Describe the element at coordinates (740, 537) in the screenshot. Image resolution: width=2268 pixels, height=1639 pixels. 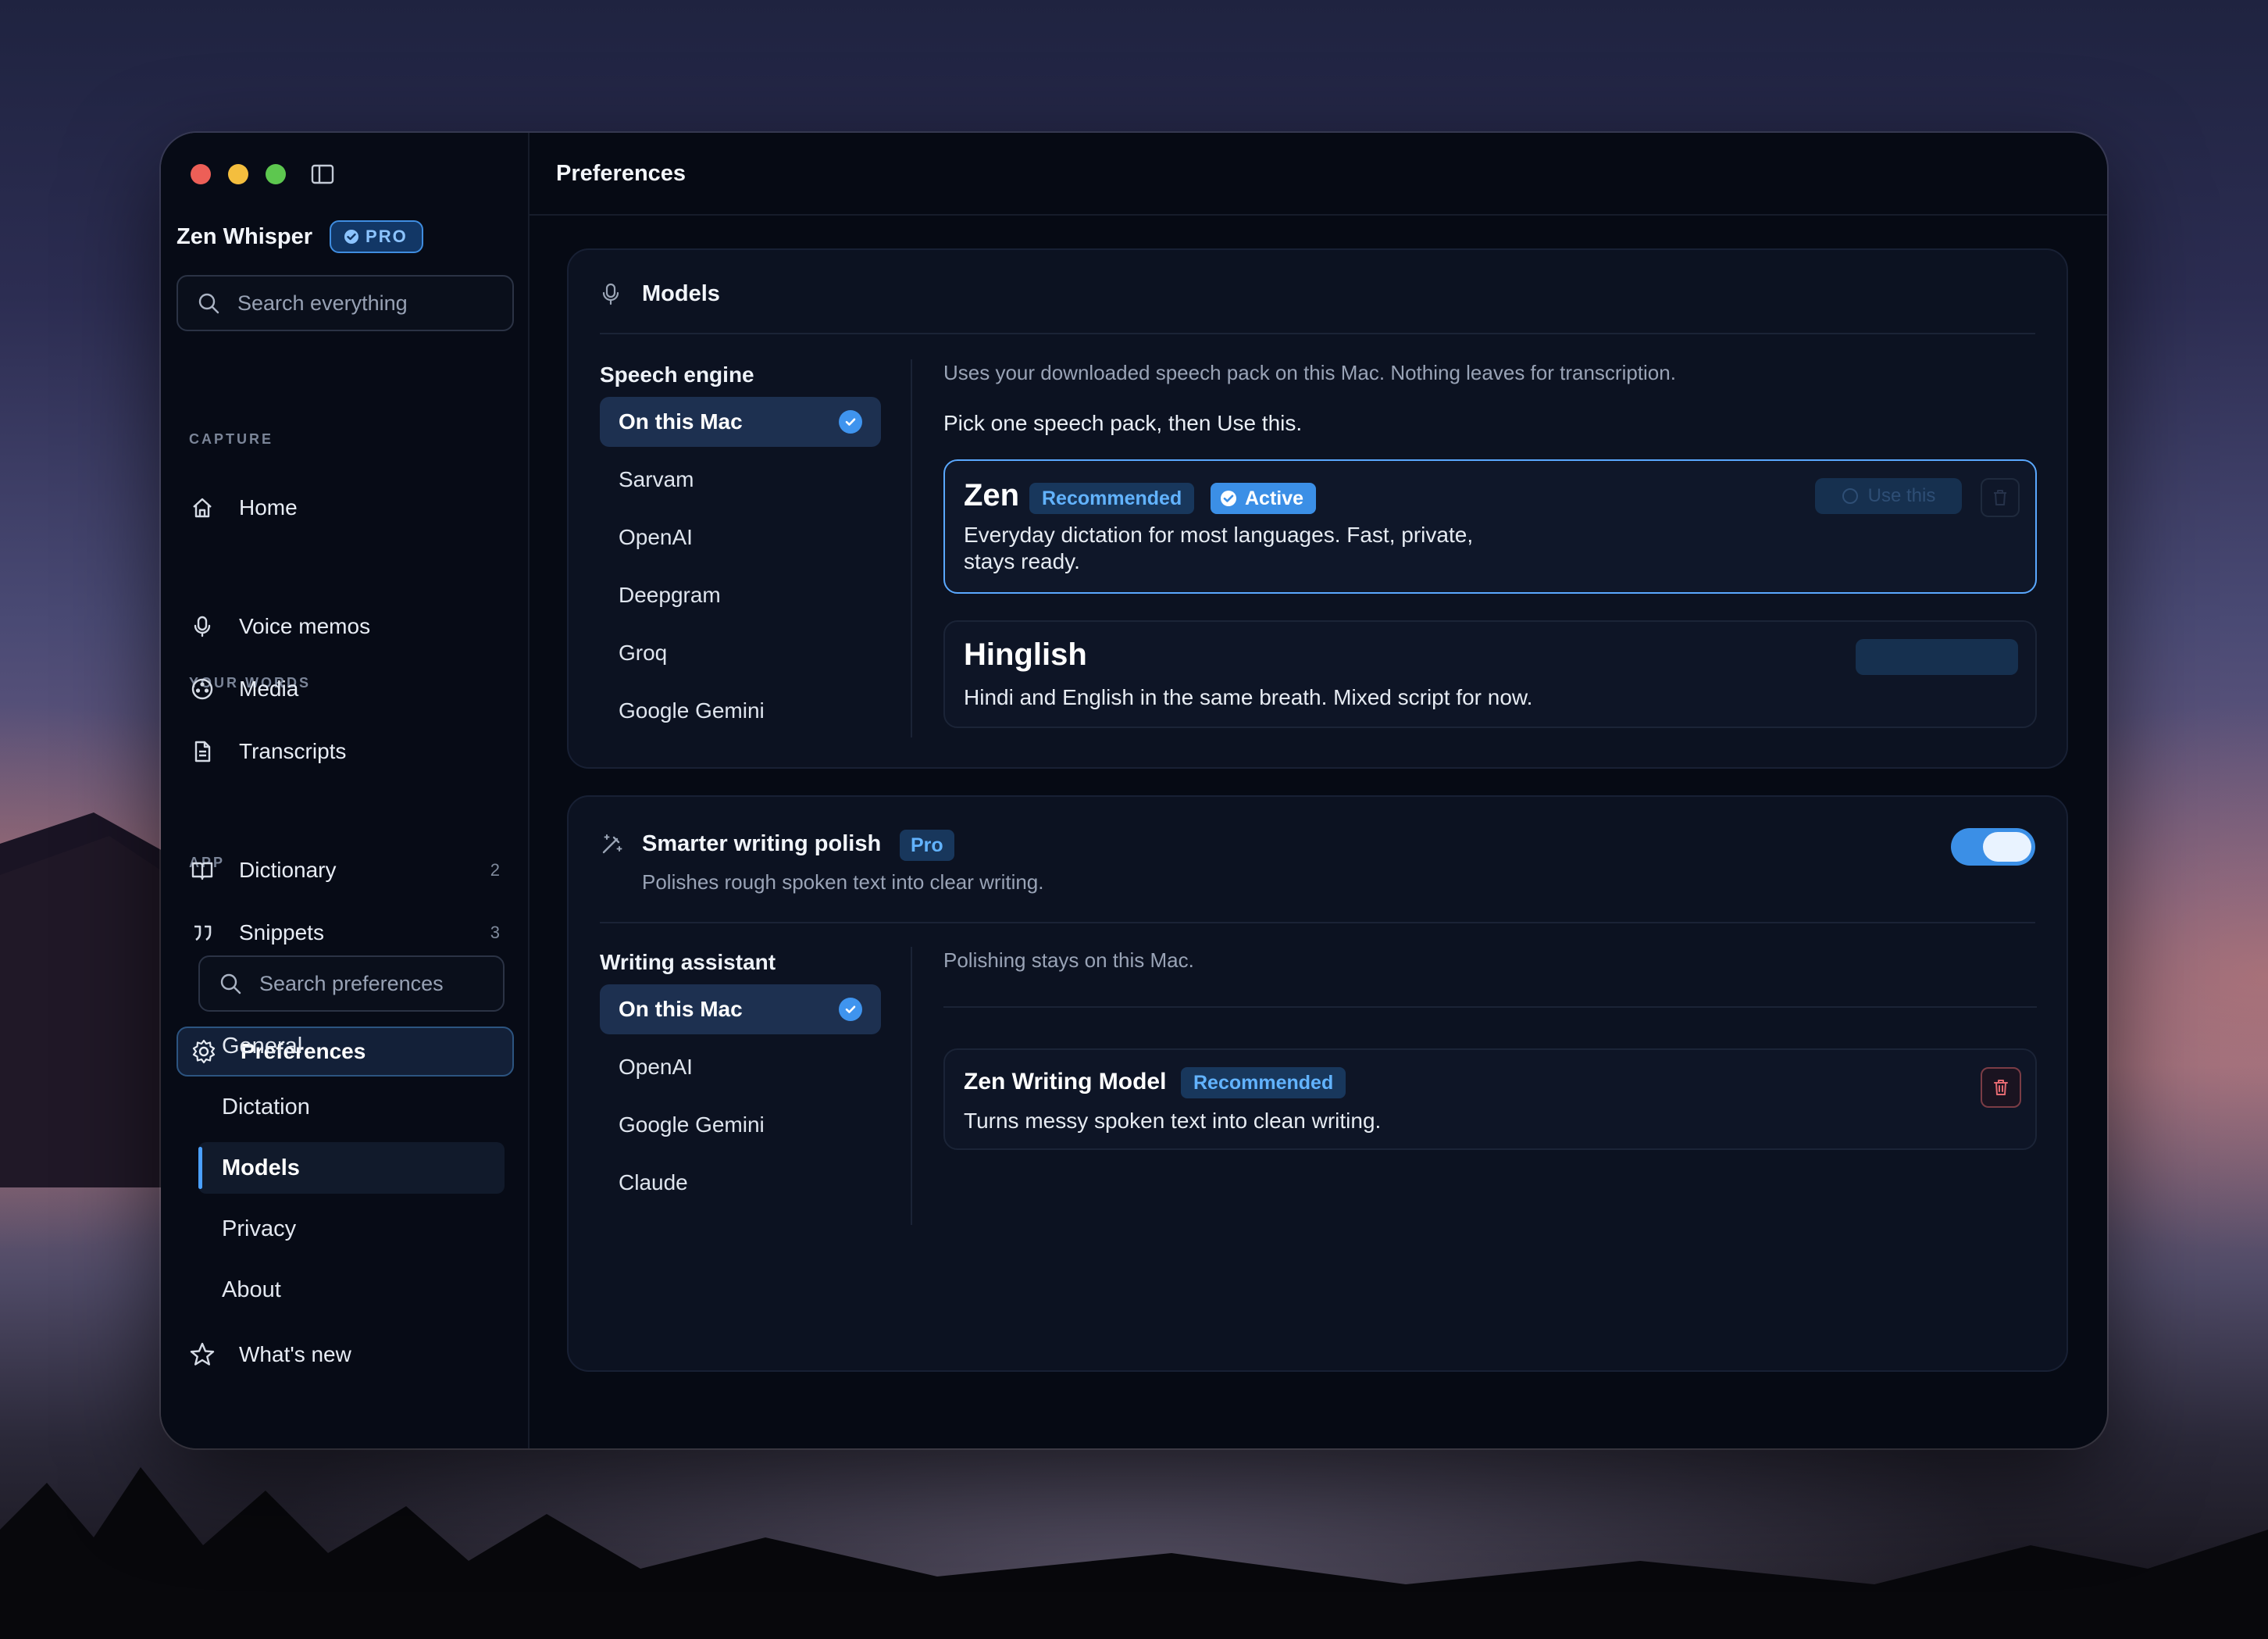
I see `engine-option-openai: OpenAI` at that location.